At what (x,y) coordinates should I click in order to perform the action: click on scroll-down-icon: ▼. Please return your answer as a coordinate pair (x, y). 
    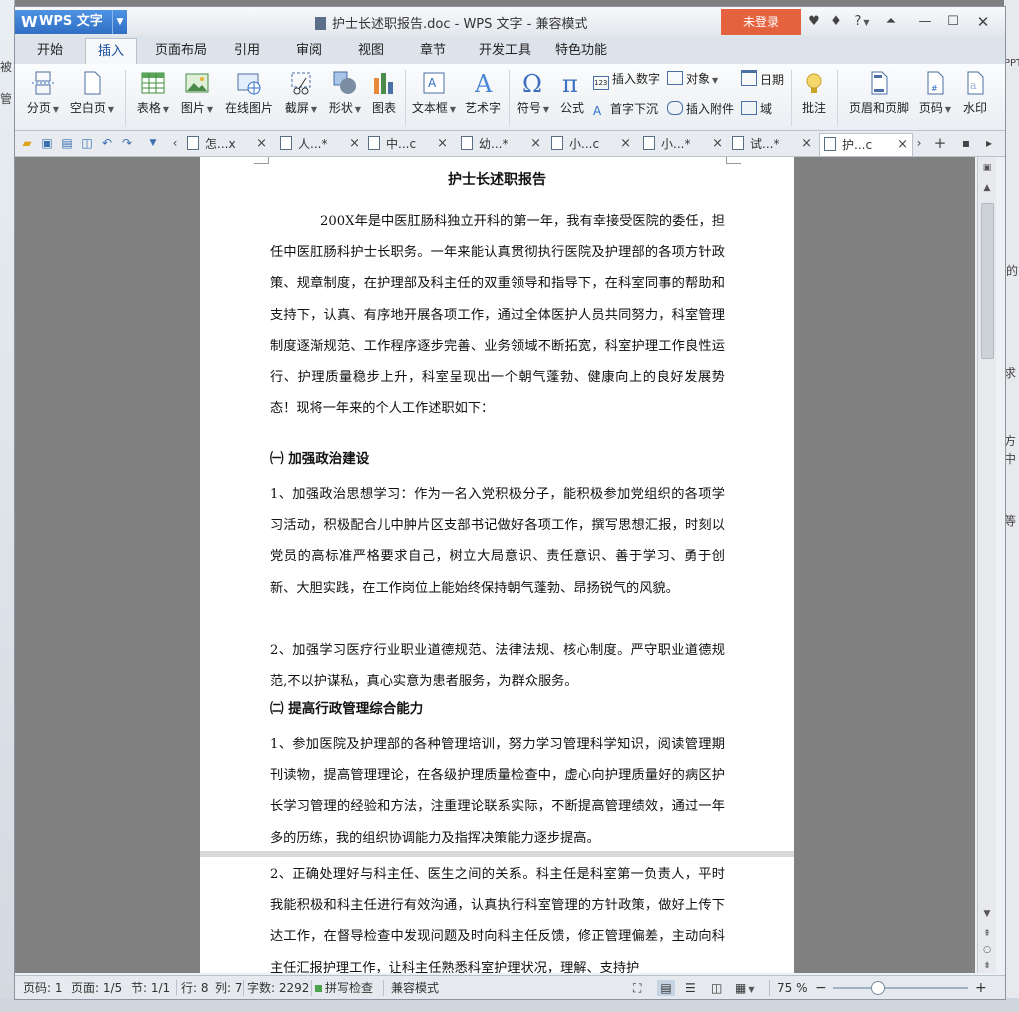
    Looking at the image, I should click on (987, 914).